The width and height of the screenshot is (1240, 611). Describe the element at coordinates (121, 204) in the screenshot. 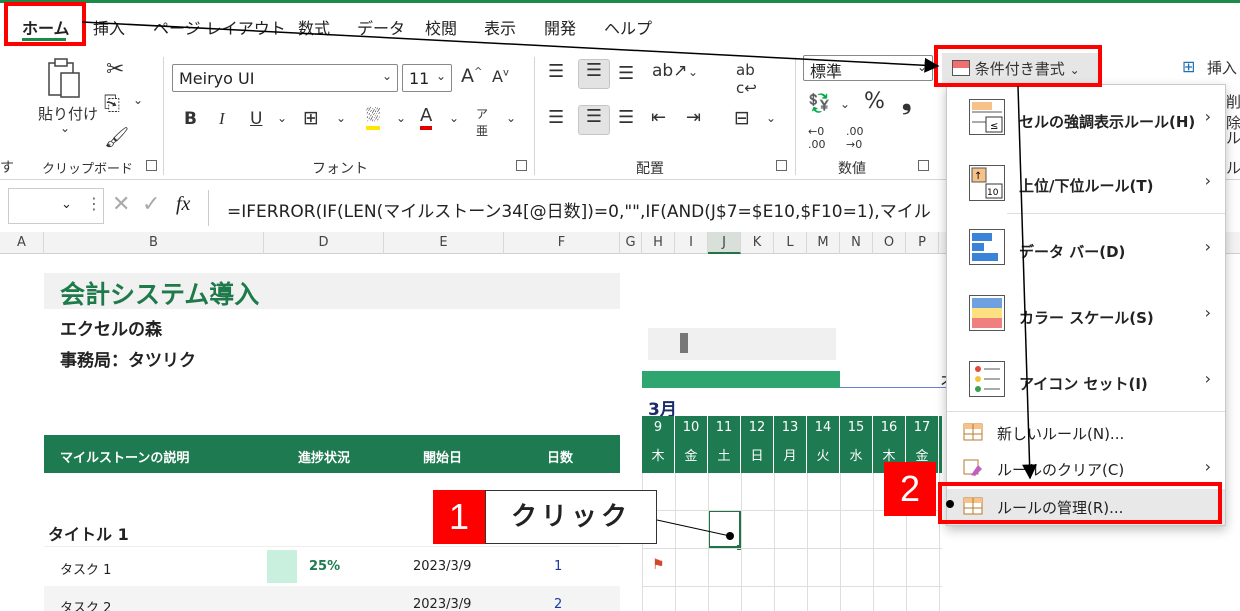

I see `cancel-icon: ✕` at that location.